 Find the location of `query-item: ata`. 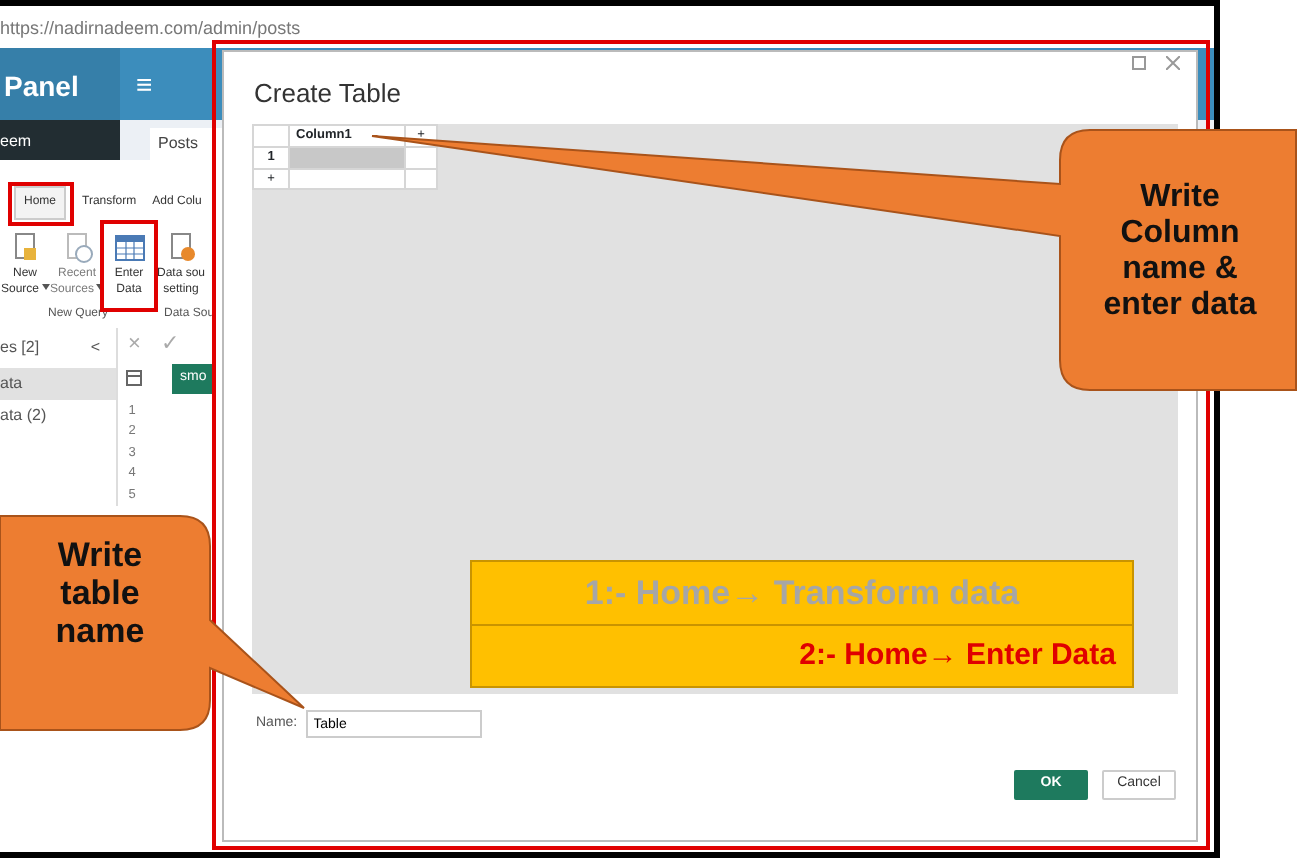

query-item: ata is located at coordinates (58, 384).